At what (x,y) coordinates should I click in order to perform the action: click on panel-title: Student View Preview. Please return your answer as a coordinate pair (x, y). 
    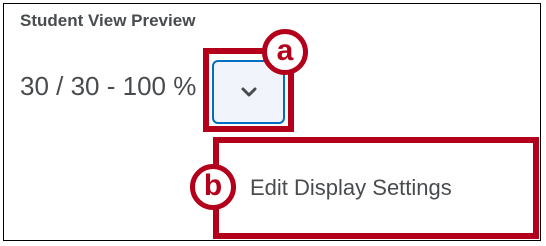
    Looking at the image, I should click on (108, 20).